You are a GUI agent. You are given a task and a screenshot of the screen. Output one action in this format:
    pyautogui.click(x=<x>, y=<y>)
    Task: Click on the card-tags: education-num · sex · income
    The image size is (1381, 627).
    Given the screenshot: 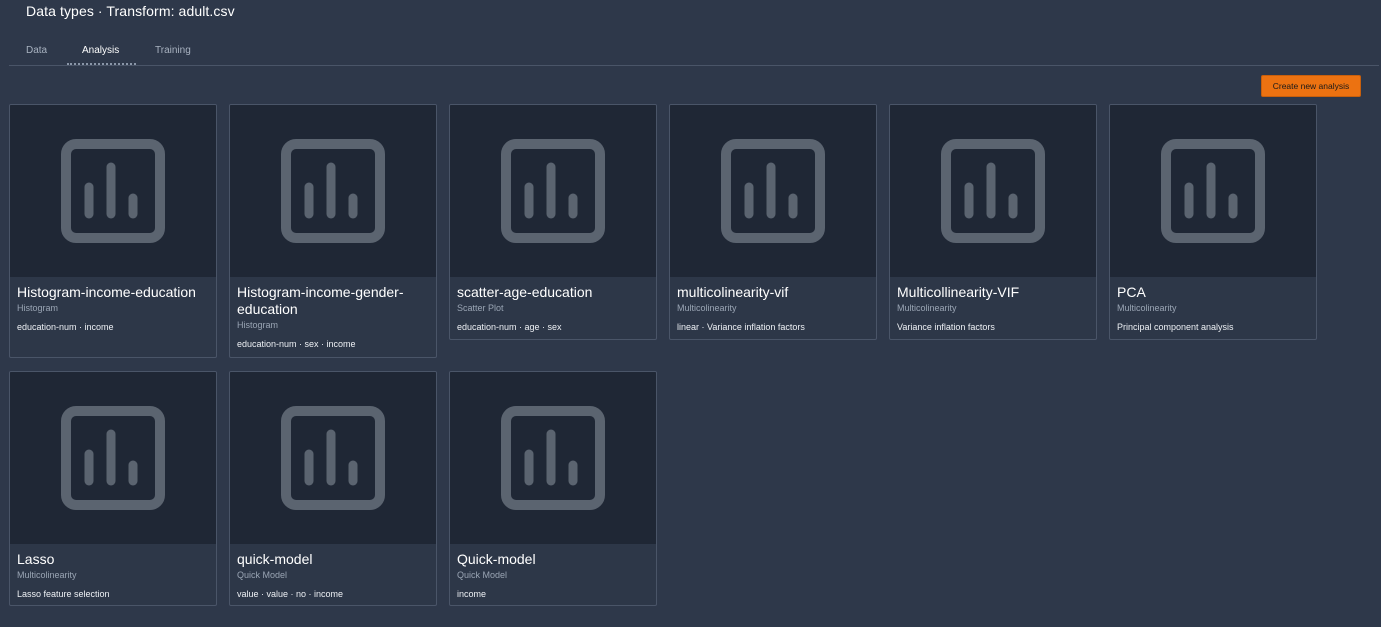 What is the action you would take?
    pyautogui.click(x=296, y=344)
    